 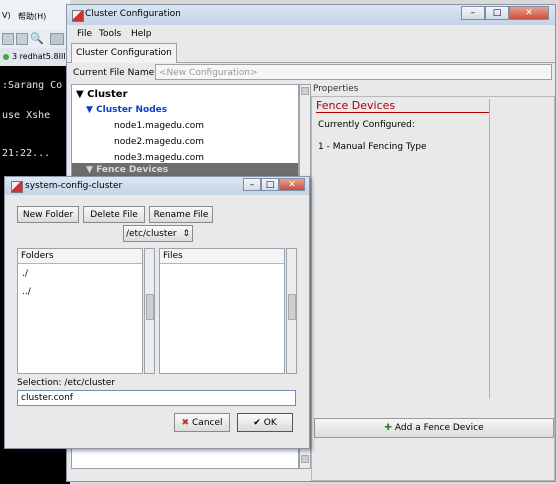 What do you see at coordinates (257, 423) in the screenshot?
I see `ok-icon: ✔` at bounding box center [257, 423].